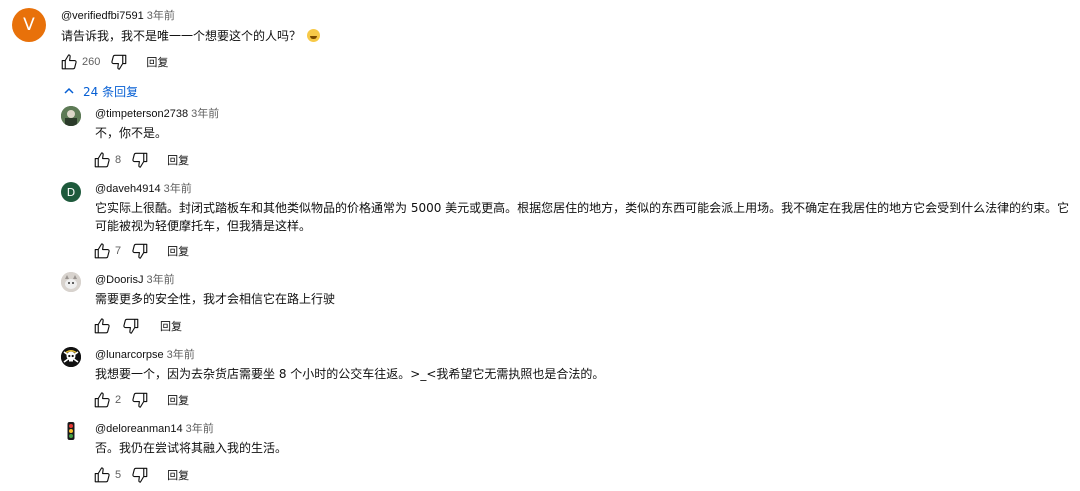 The image size is (1080, 491). I want to click on comment-actions: 7 回复, so click(141, 251).